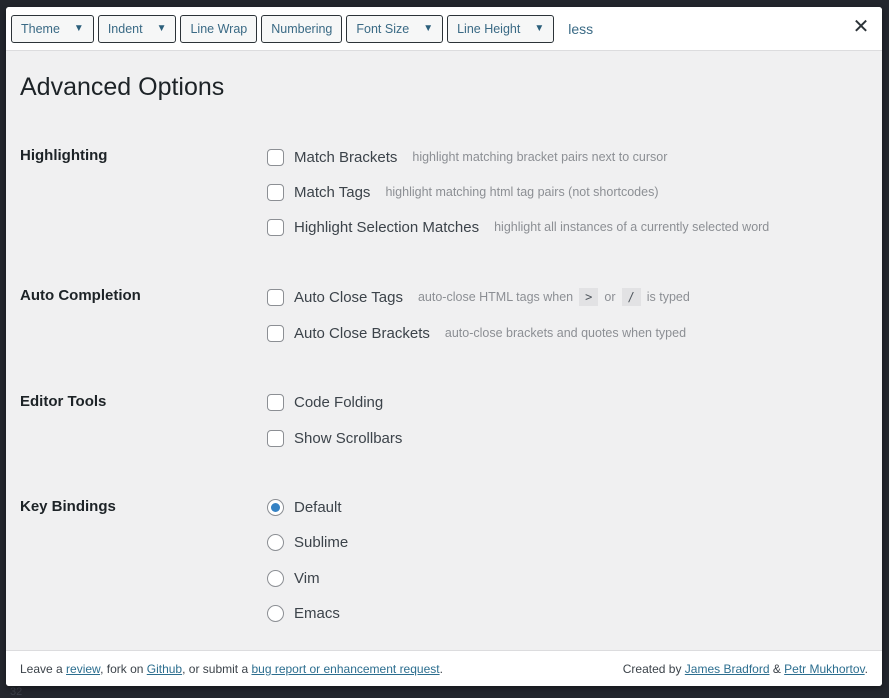  I want to click on auto-close-tags-checkbox, so click(275, 297).